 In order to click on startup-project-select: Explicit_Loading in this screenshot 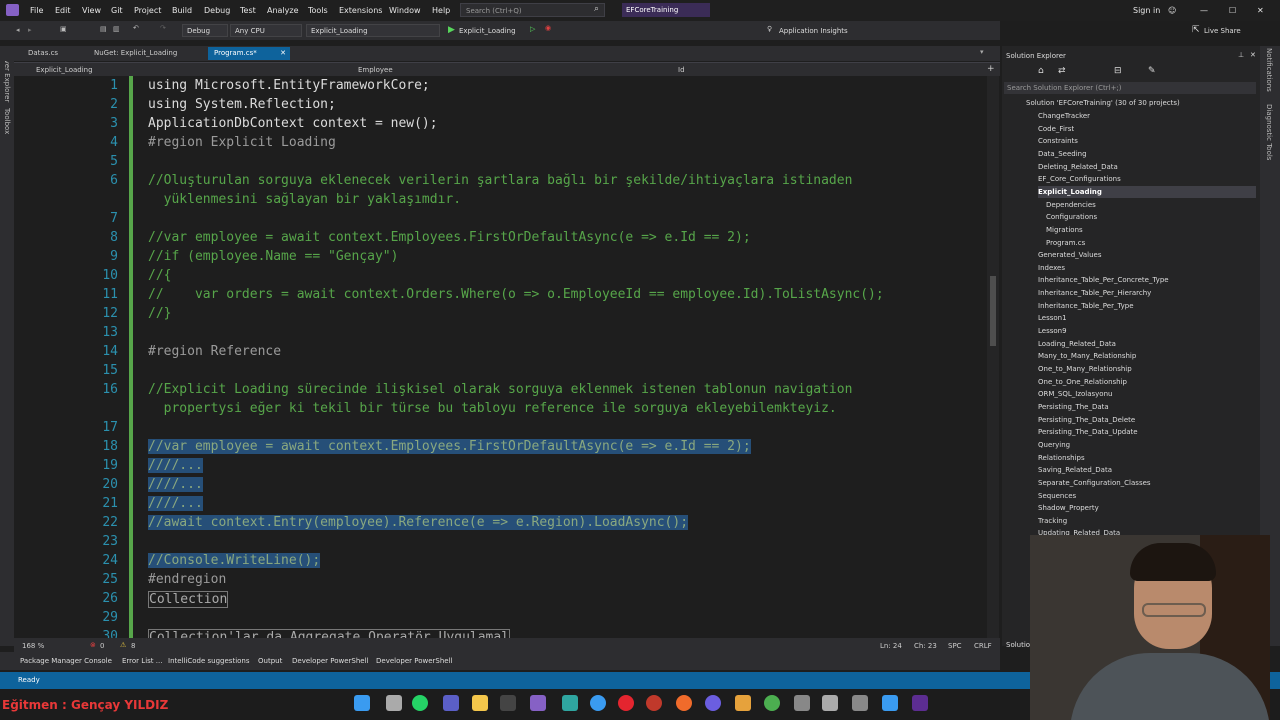, I will do `click(373, 30)`.